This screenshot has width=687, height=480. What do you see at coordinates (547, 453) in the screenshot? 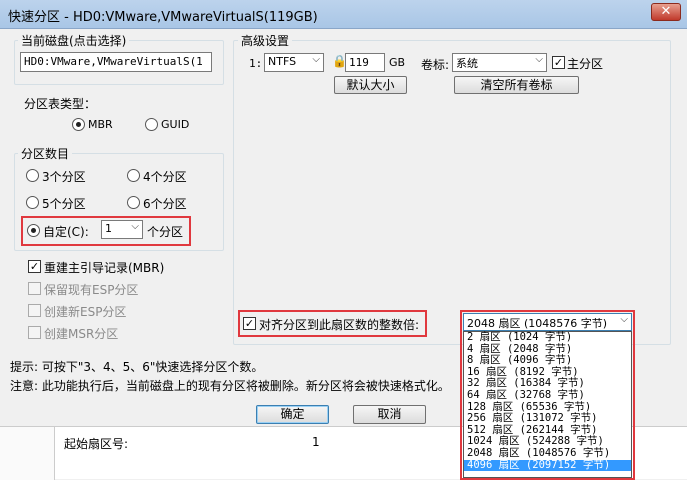
I see `align-option: 2048 扇区 (1048576 字节)` at bounding box center [547, 453].